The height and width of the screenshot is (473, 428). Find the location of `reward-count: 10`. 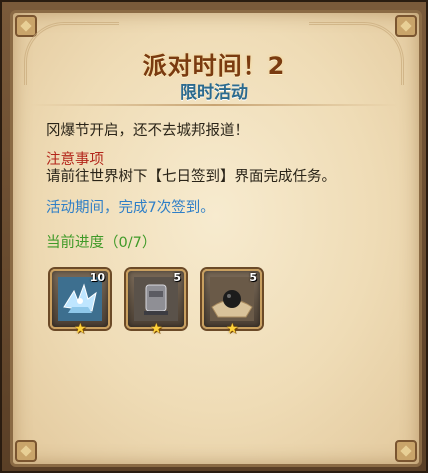

reward-count: 10 is located at coordinates (97, 277).